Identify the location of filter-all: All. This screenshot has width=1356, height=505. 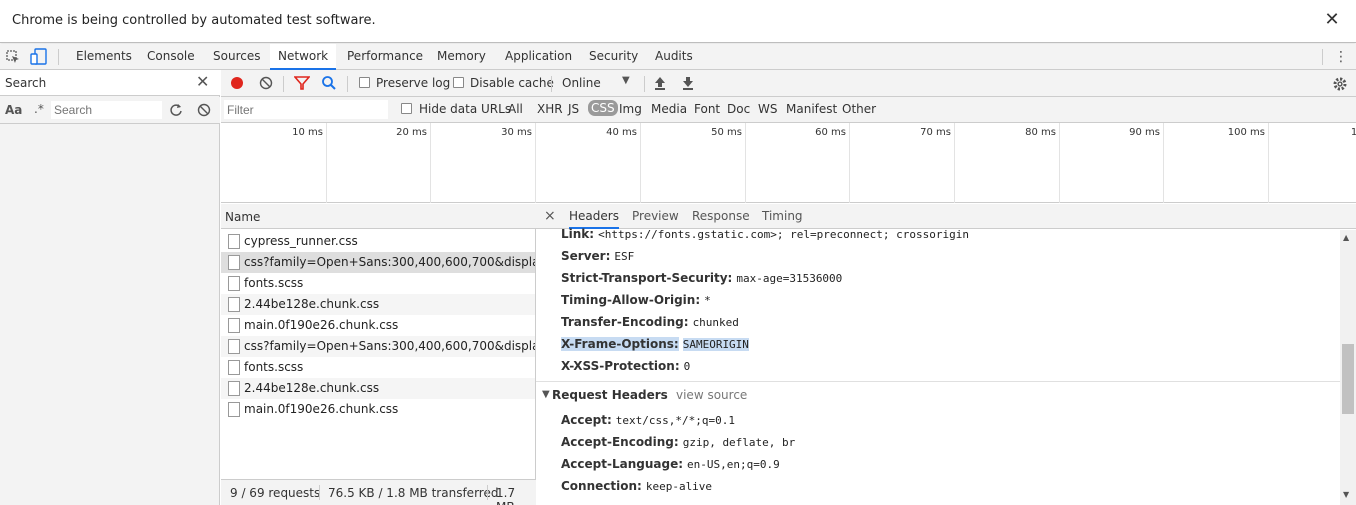
(515, 109).